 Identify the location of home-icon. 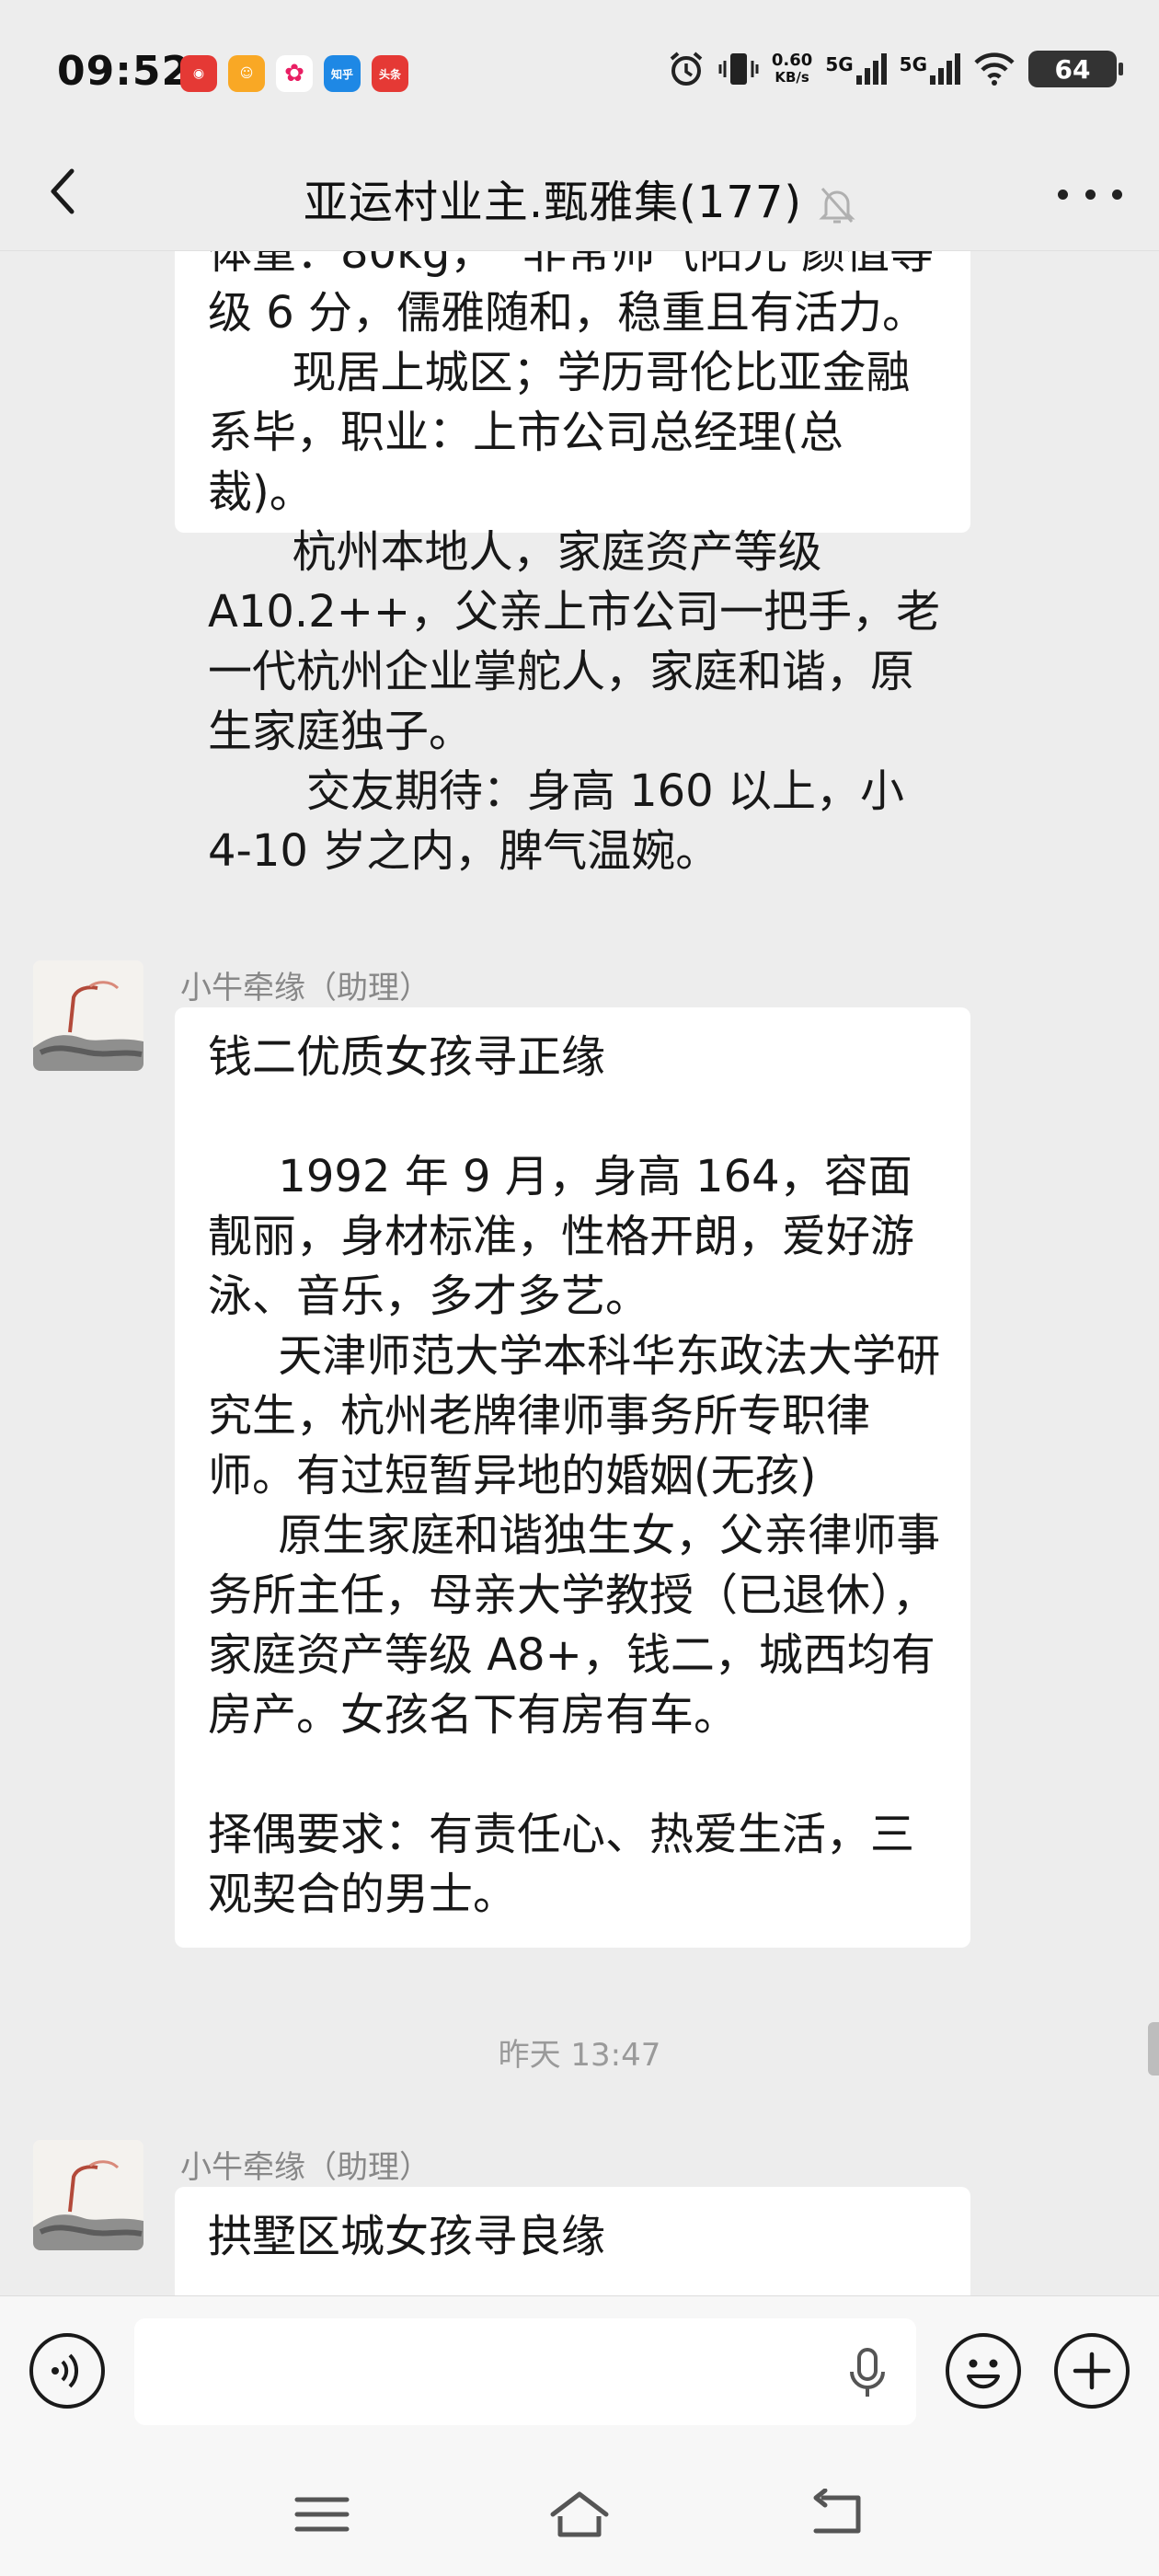
(579, 2514).